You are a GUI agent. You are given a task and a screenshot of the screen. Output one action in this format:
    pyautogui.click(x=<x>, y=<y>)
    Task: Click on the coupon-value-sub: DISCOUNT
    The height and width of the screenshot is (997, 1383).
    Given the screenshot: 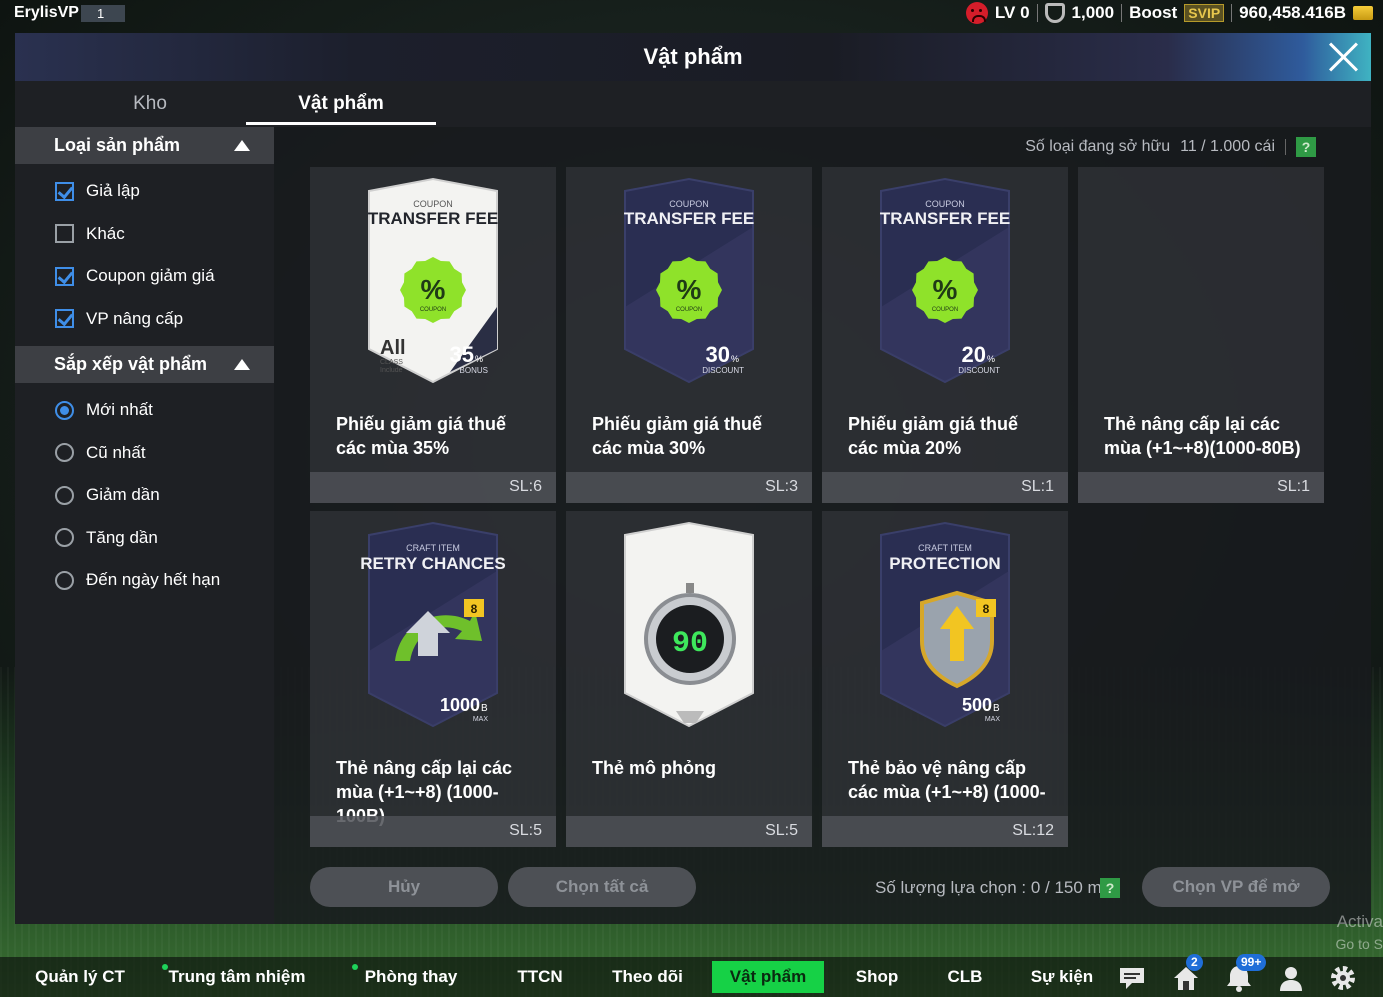 What is the action you would take?
    pyautogui.click(x=723, y=370)
    